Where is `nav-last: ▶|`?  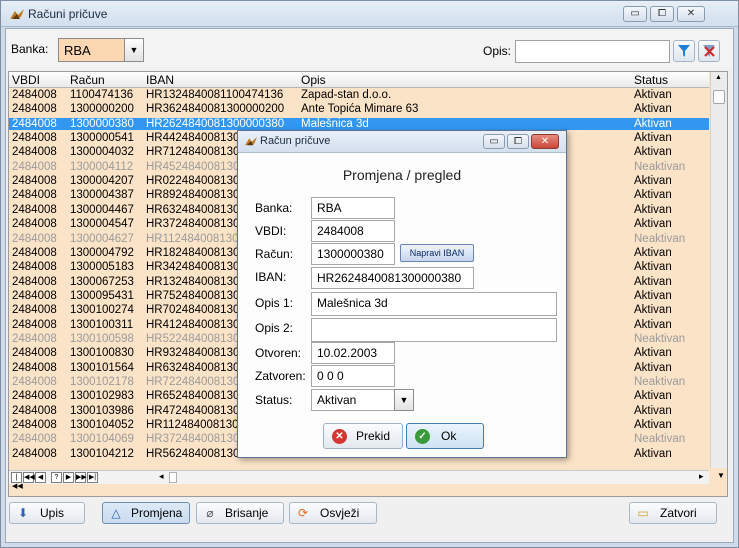
nav-last: ▶| is located at coordinates (92, 477).